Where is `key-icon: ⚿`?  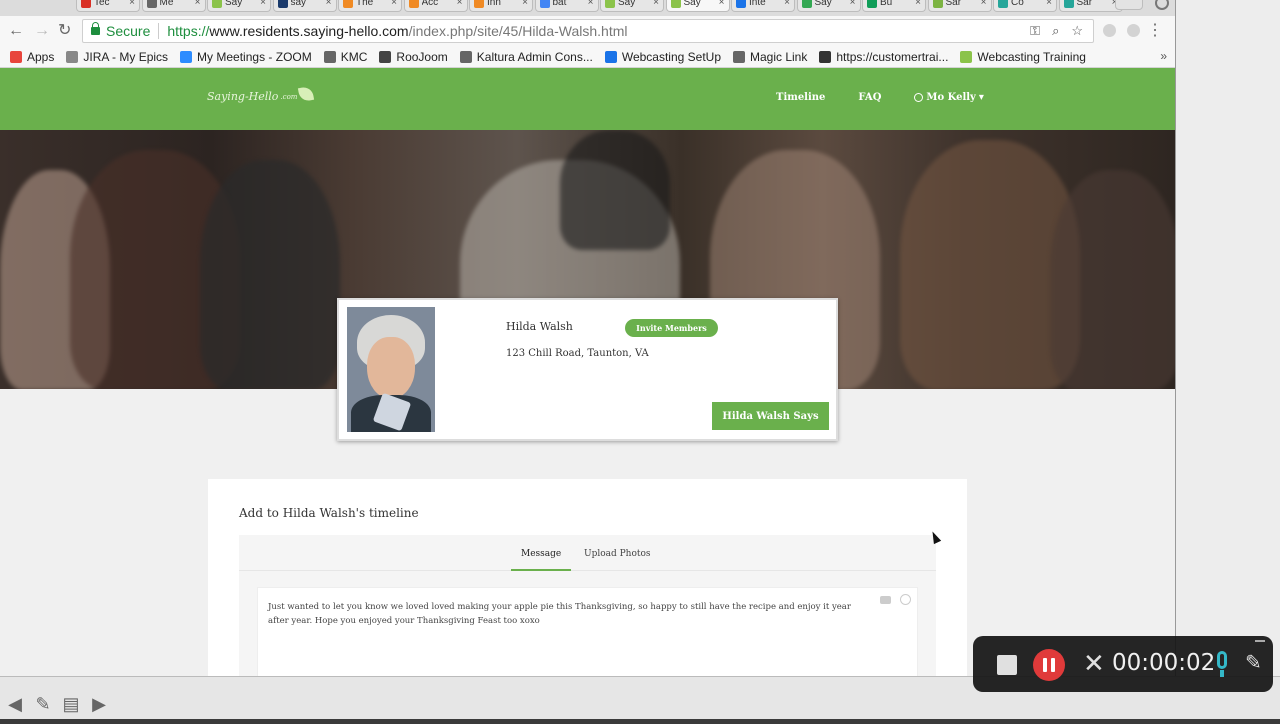
key-icon: ⚿ is located at coordinates (1035, 31).